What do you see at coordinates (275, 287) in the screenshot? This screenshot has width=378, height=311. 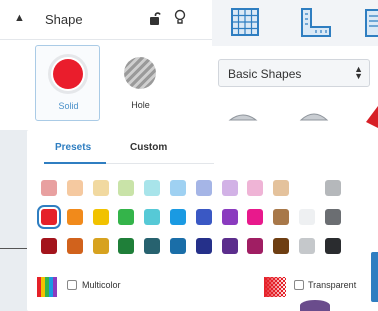 I see `transparent-icon` at bounding box center [275, 287].